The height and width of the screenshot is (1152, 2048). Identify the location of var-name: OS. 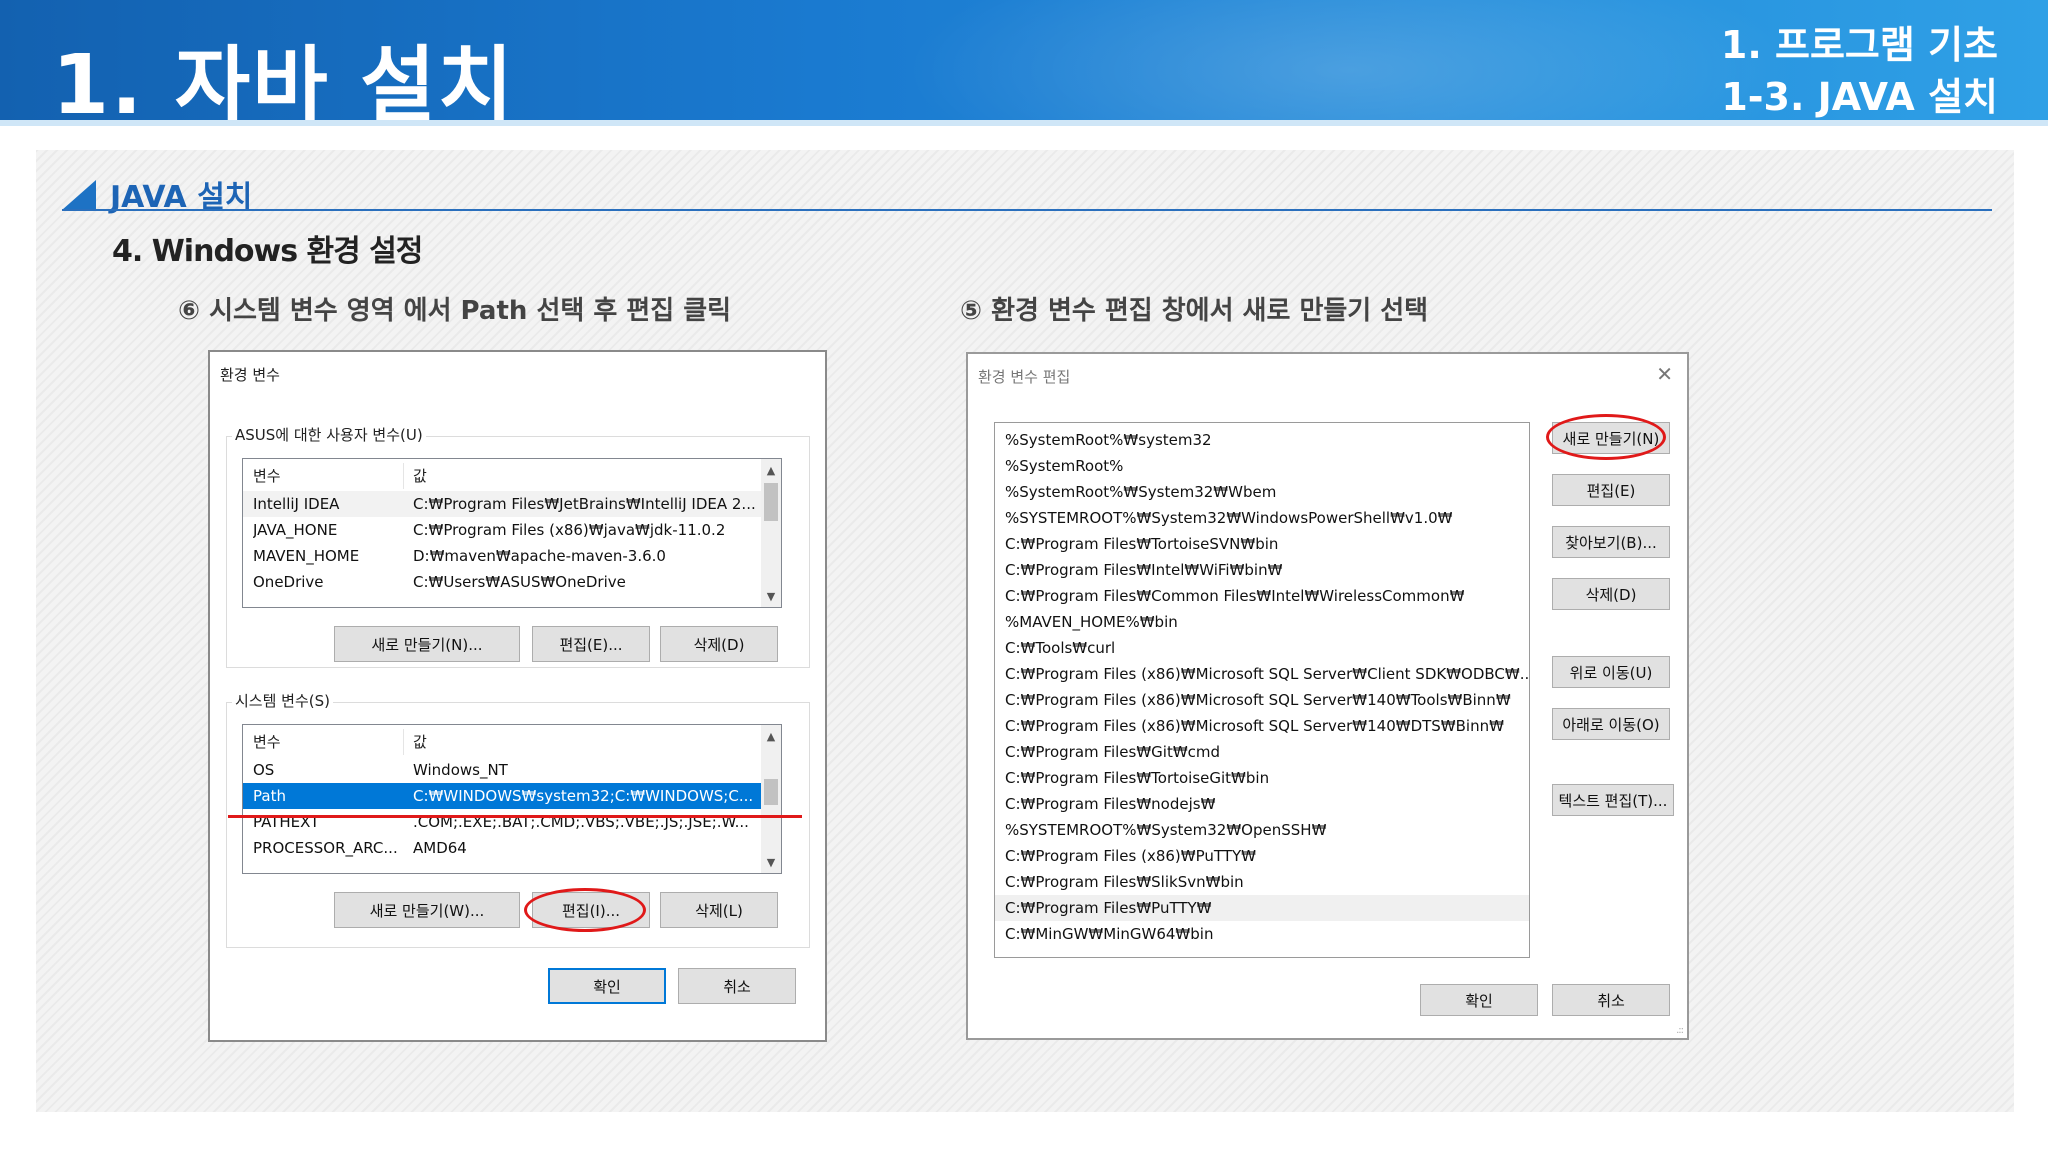
(264, 770).